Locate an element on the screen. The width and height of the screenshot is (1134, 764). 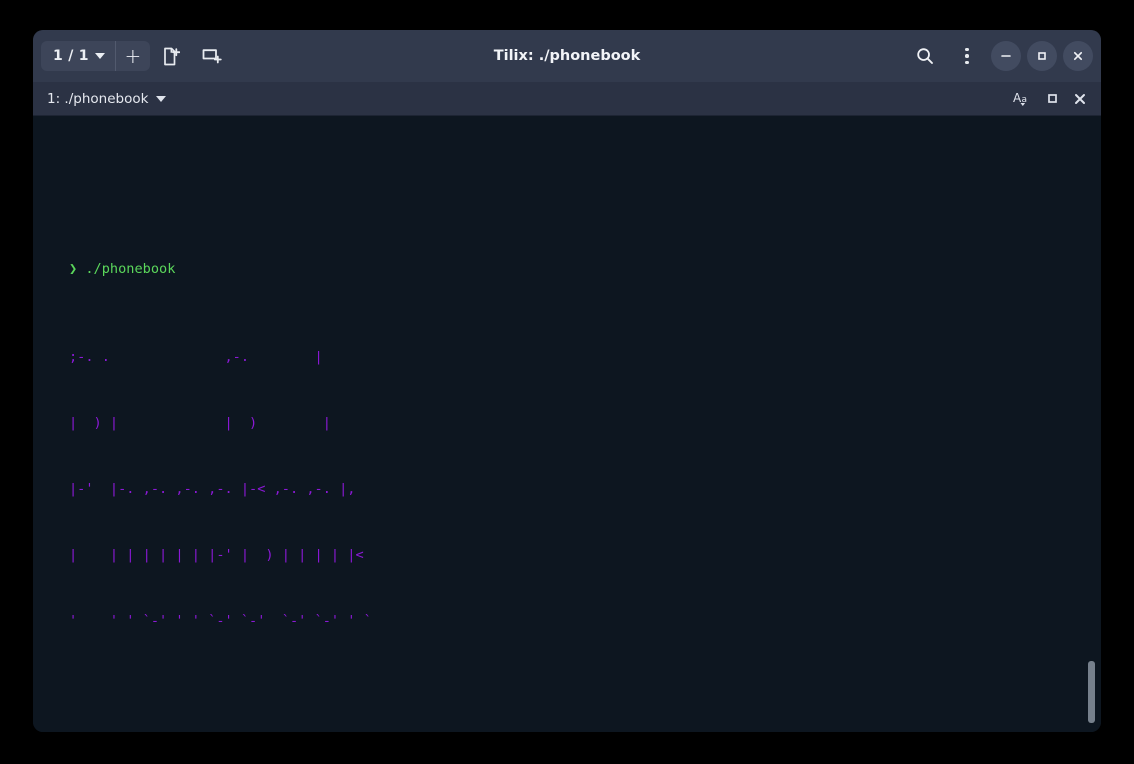
tab-bar: 1: ./phonebook A a is located at coordinates (567, 99).